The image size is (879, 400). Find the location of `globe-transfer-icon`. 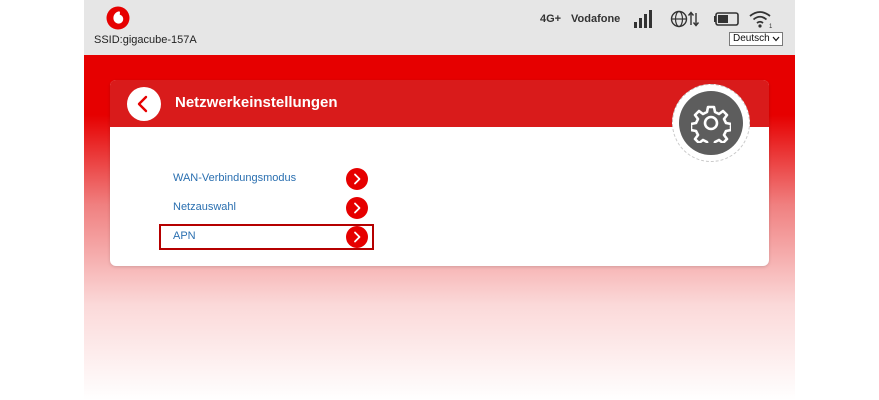

globe-transfer-icon is located at coordinates (685, 19).